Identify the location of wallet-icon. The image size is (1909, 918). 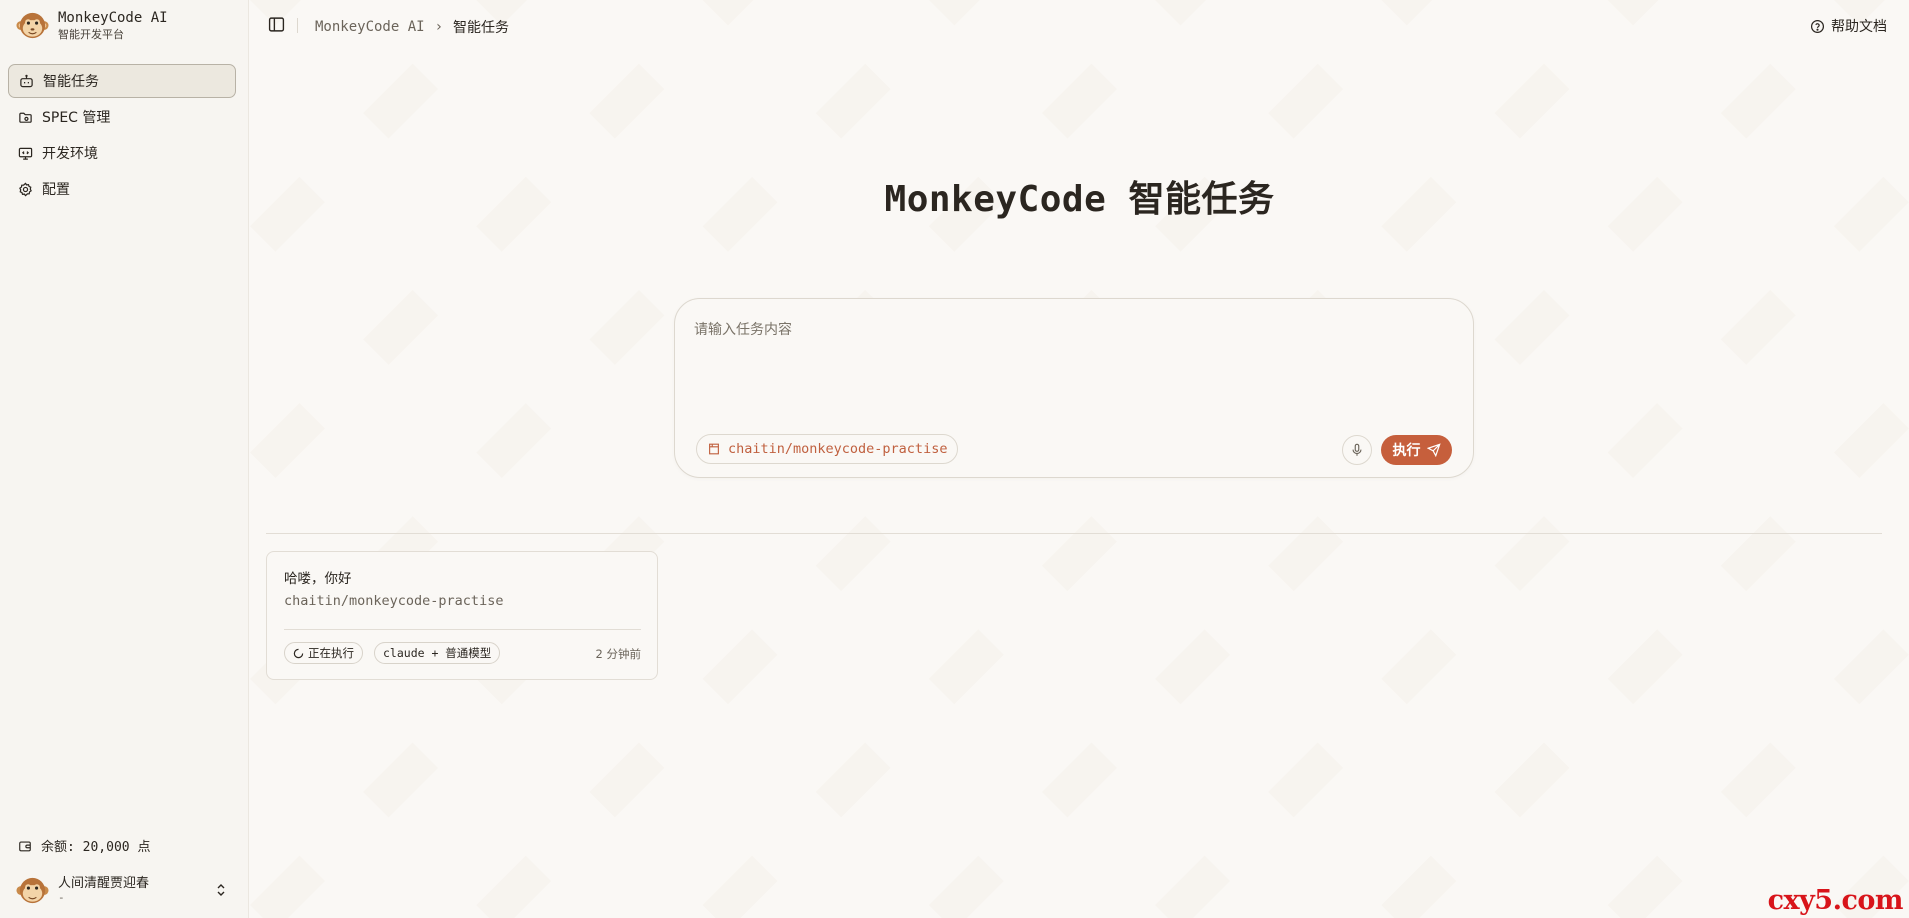
(25, 845).